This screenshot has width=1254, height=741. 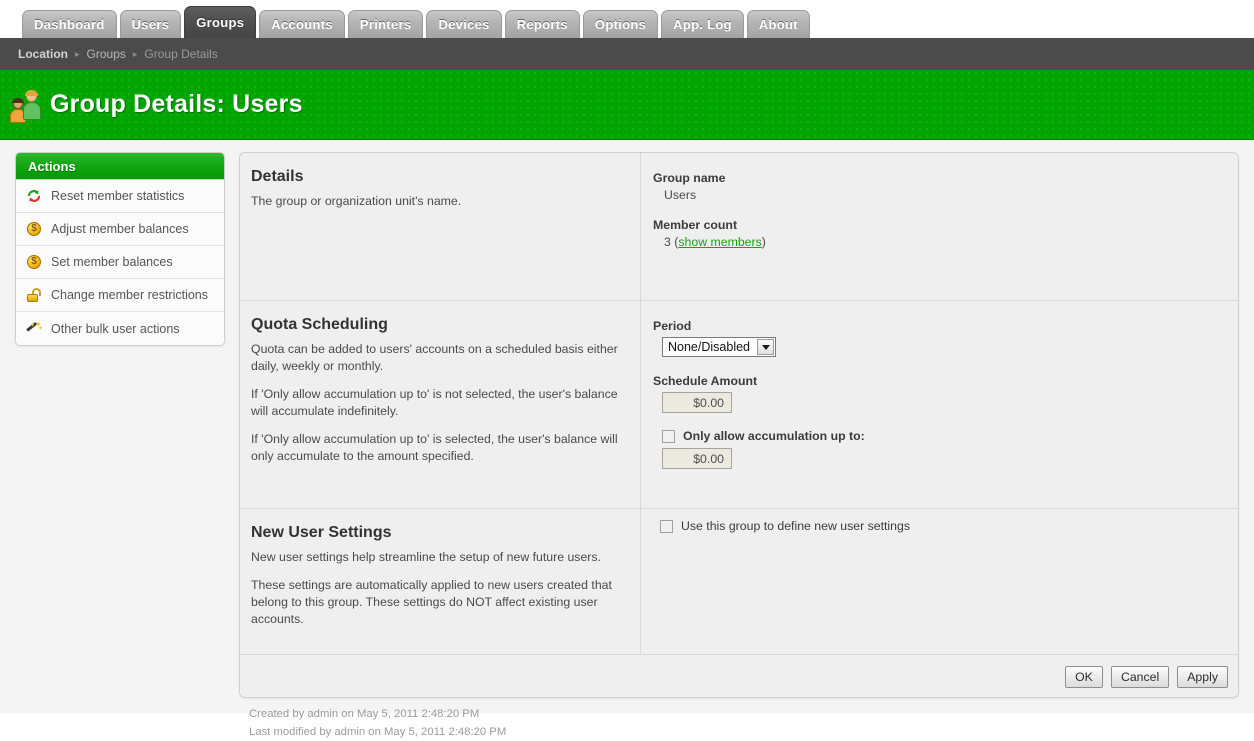 I want to click on section-title: Quota Scheduling, so click(x=434, y=325).